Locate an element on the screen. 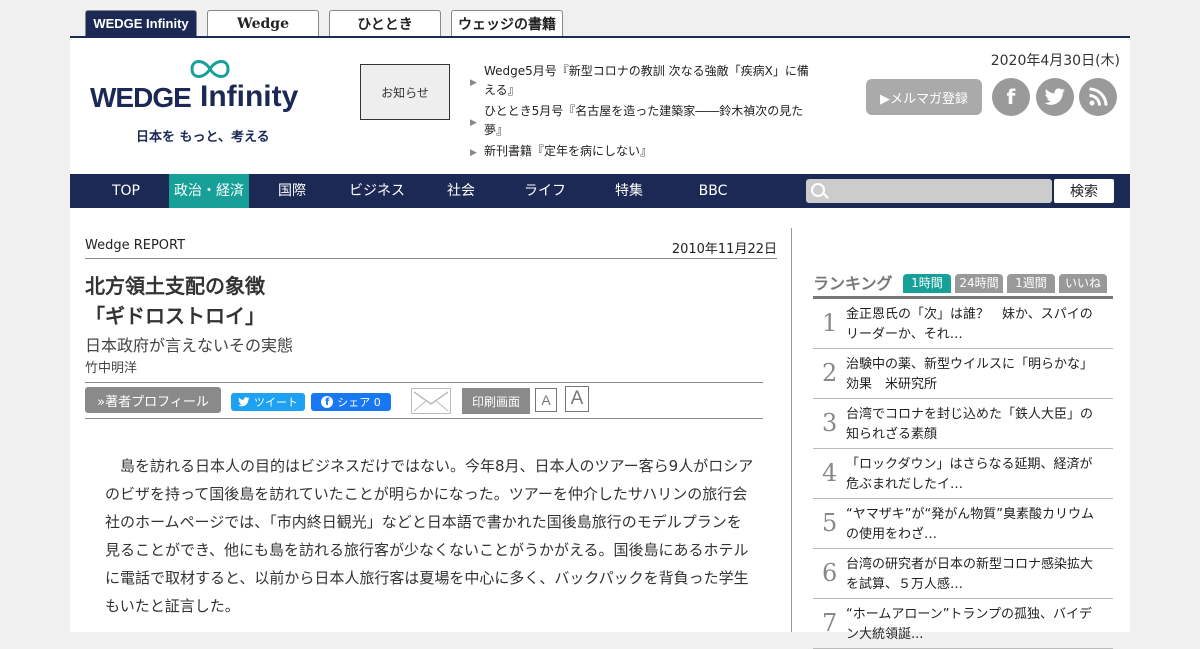 This screenshot has height=649, width=1200. ranking-tab-likes: いいね is located at coordinates (1083, 283).